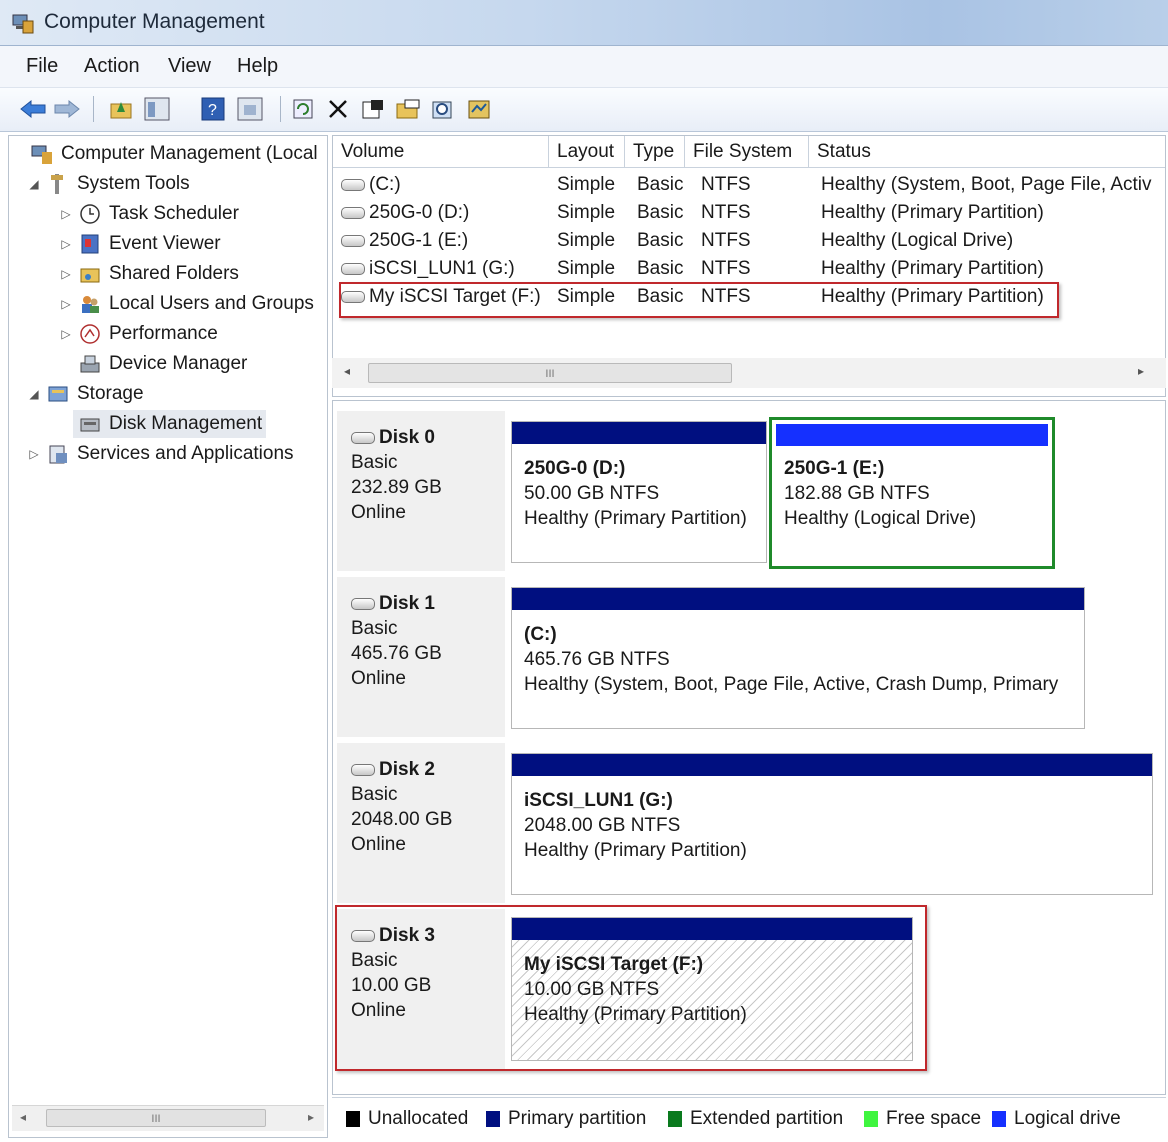  Describe the element at coordinates (90, 214) in the screenshot. I see `clock-icon` at that location.